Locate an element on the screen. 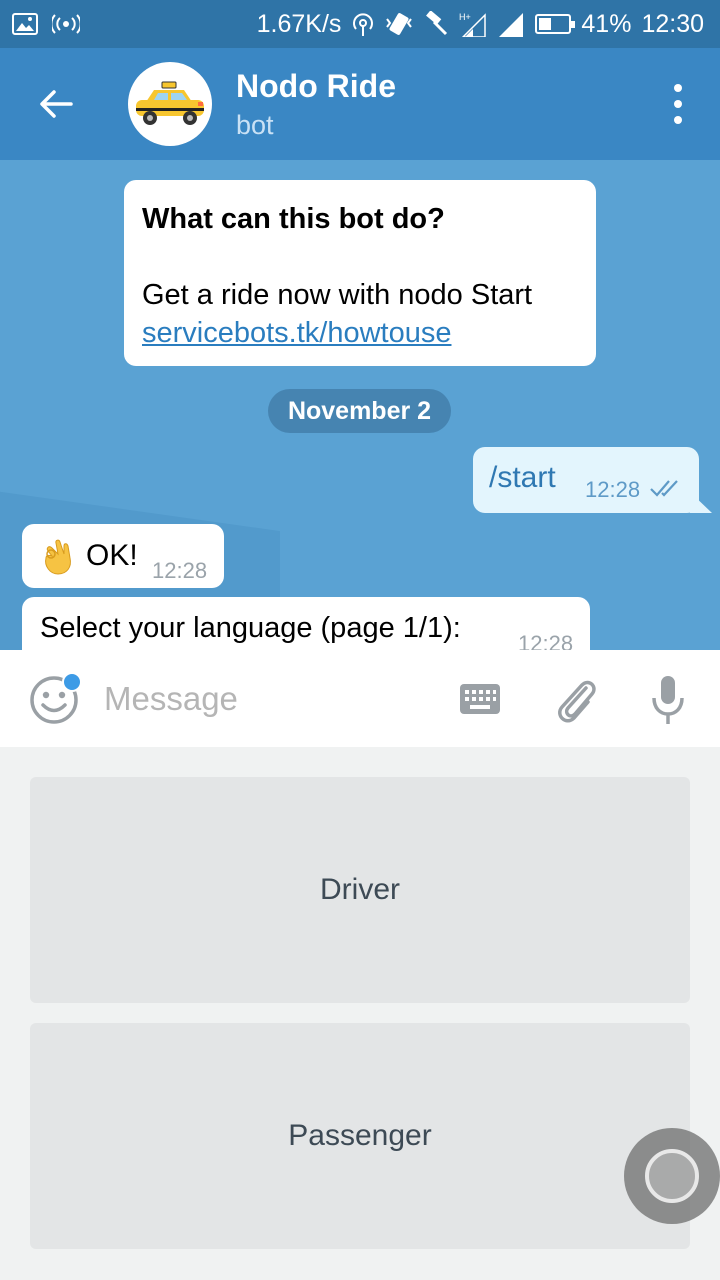 The height and width of the screenshot is (1280, 720). assistive-touch-button is located at coordinates (672, 1176).